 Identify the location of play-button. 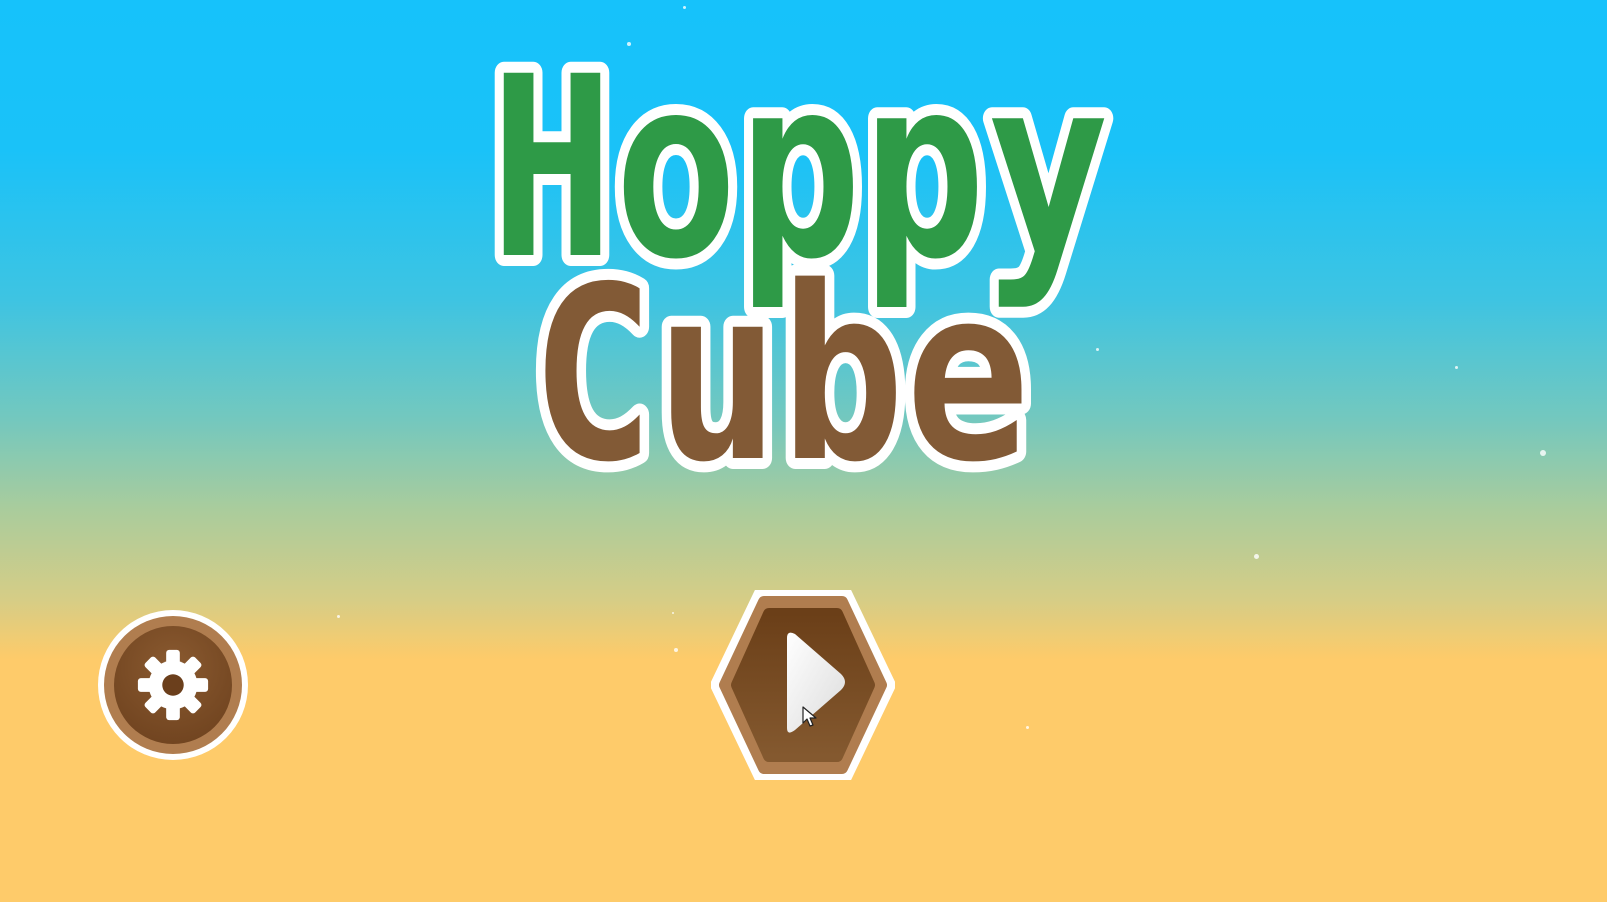
(803, 685).